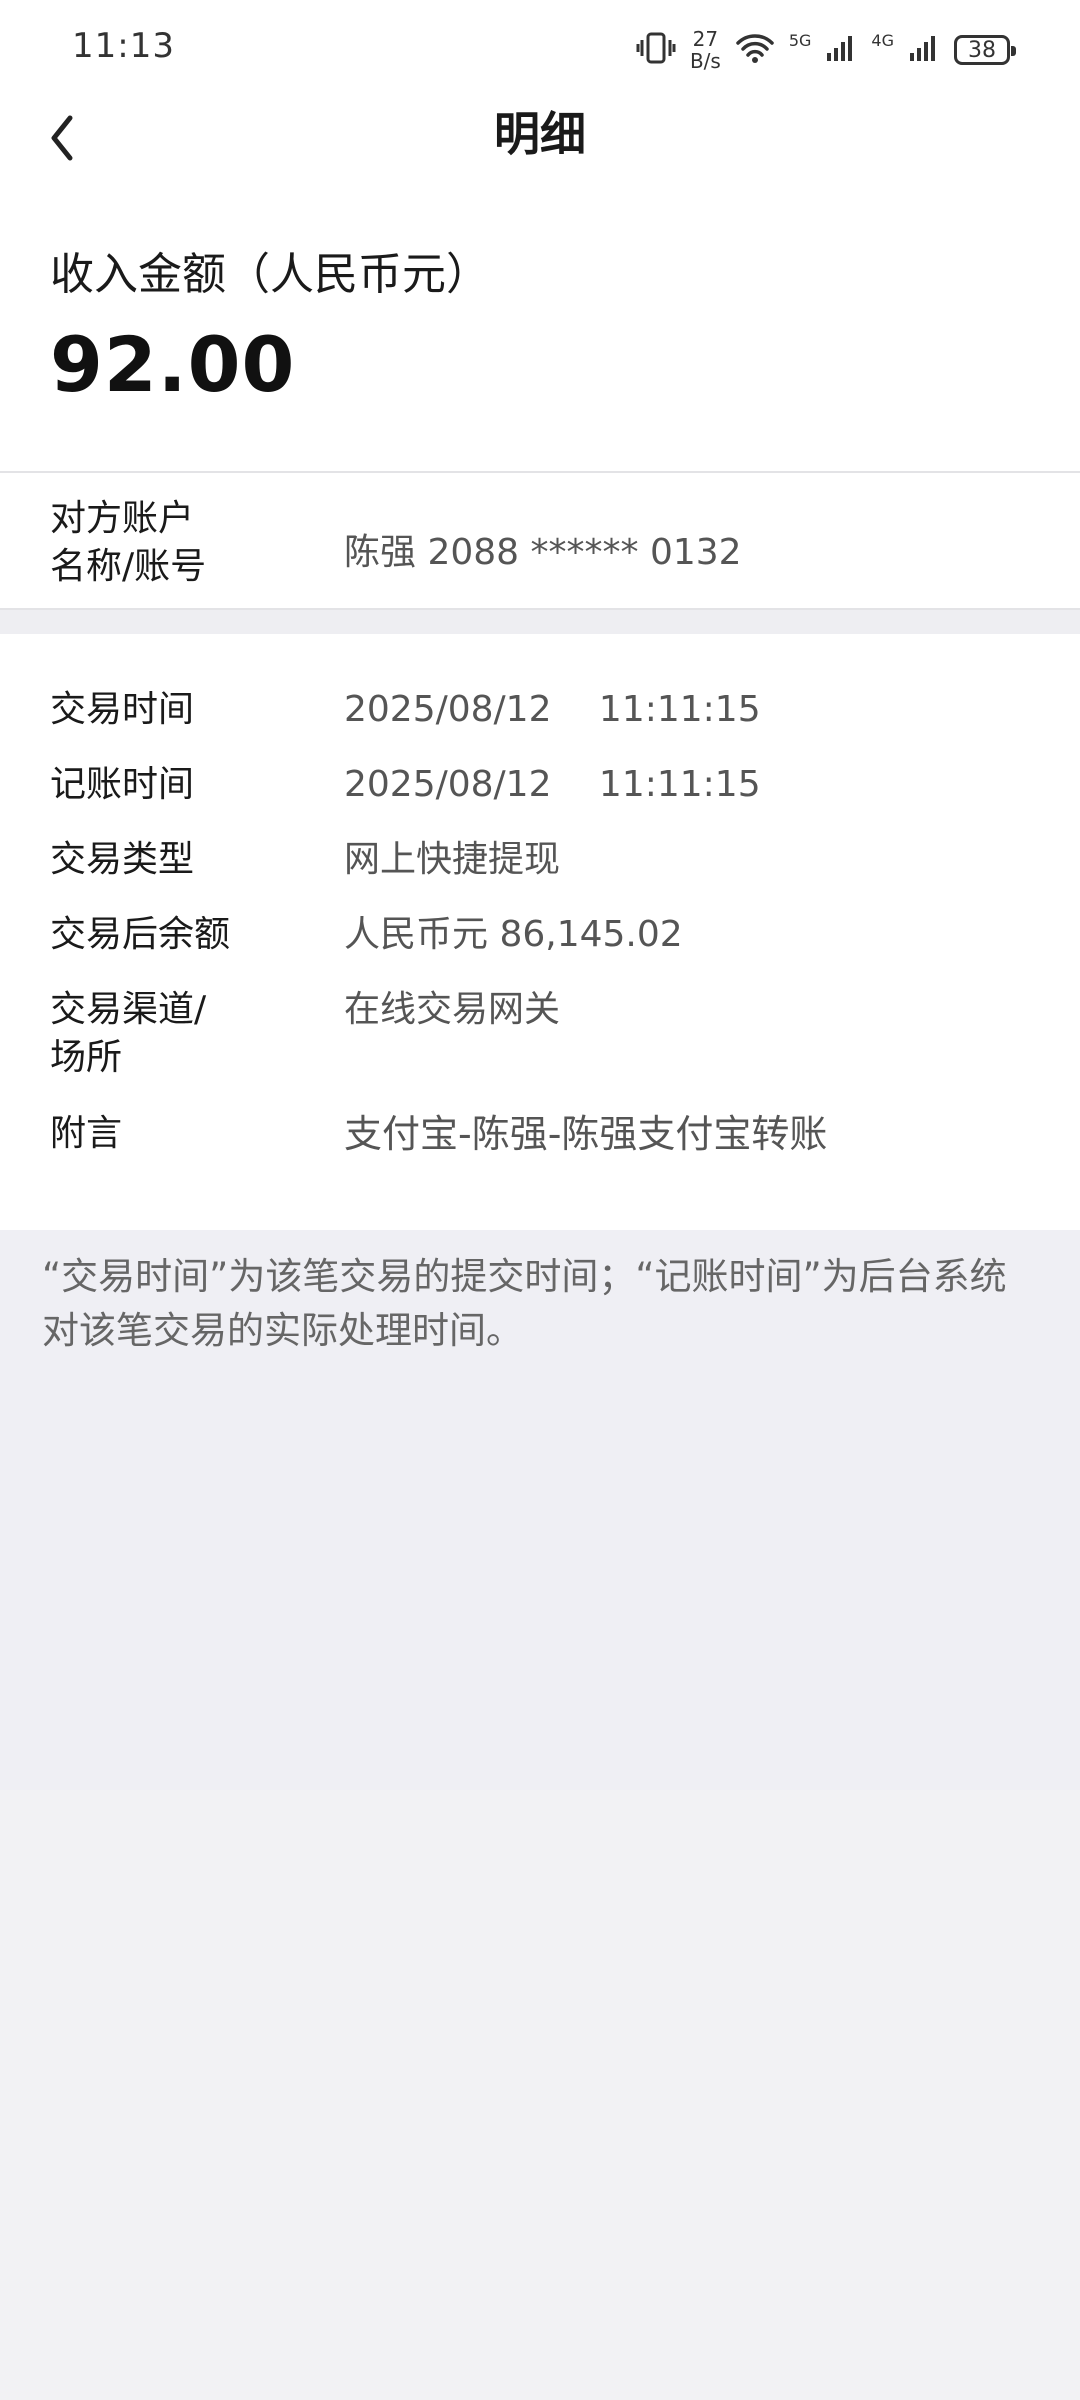 This screenshot has width=1080, height=2400. Describe the element at coordinates (540, 48) in the screenshot. I see `status-bar: 11:13 27 B/s 5G 4G 38` at that location.